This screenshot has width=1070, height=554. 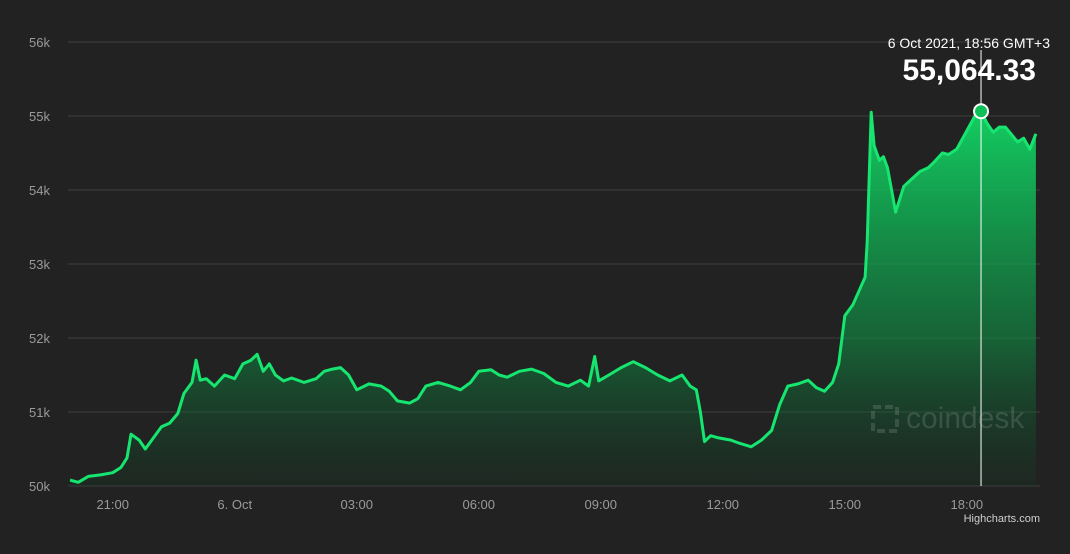 What do you see at coordinates (39, 338) in the screenshot?
I see `y-tick-label: 52k` at bounding box center [39, 338].